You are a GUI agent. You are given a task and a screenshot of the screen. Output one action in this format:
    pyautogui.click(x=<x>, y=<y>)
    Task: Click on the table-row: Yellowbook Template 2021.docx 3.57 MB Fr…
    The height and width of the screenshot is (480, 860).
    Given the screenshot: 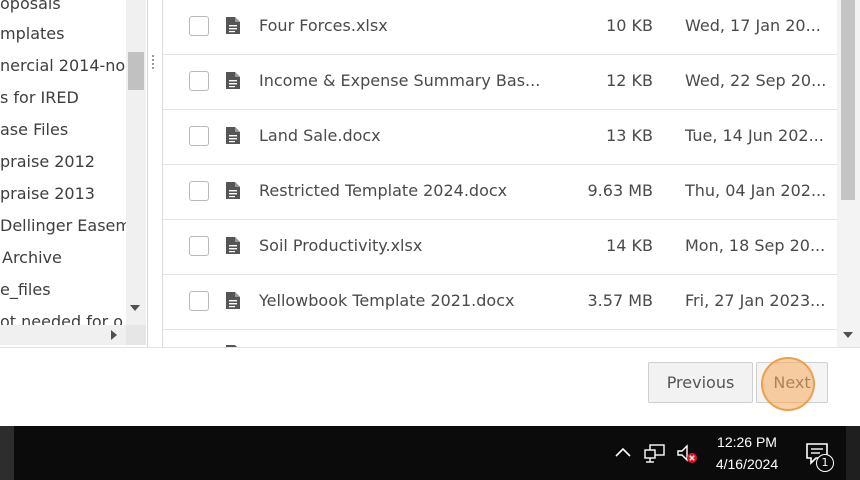 What is the action you would take?
    pyautogui.click(x=500, y=302)
    